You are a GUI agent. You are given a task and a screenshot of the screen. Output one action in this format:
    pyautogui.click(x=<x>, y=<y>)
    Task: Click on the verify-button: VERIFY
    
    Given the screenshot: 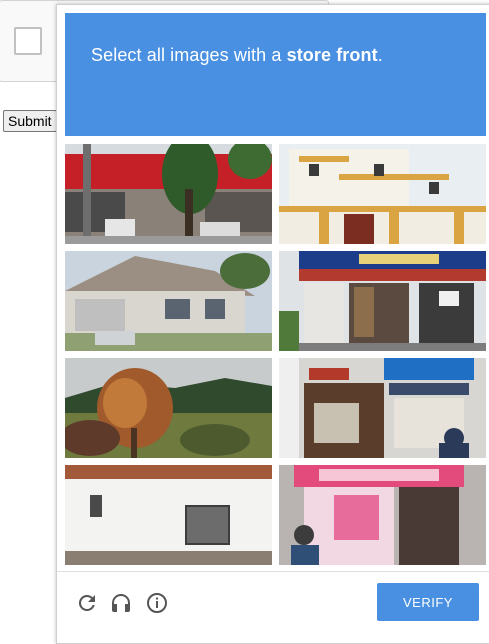 What is the action you would take?
    pyautogui.click(x=428, y=602)
    